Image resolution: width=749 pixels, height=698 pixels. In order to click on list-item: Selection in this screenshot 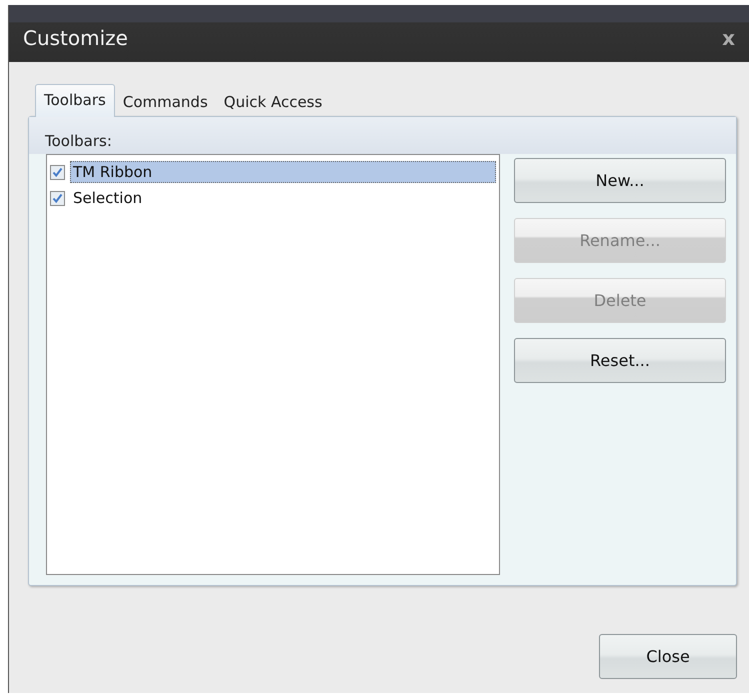, I will do `click(283, 198)`.